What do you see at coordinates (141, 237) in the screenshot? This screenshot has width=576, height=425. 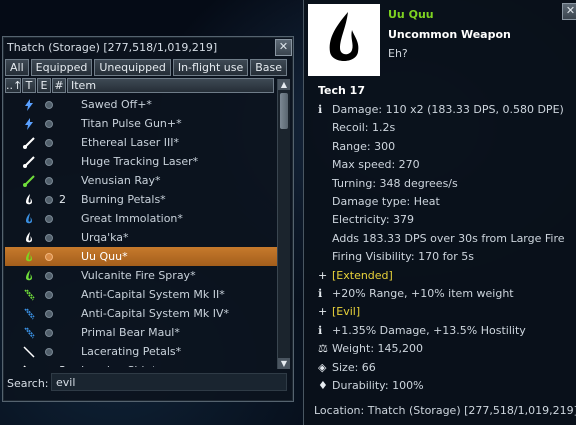 I see `item-row: Urqa'ka*` at bounding box center [141, 237].